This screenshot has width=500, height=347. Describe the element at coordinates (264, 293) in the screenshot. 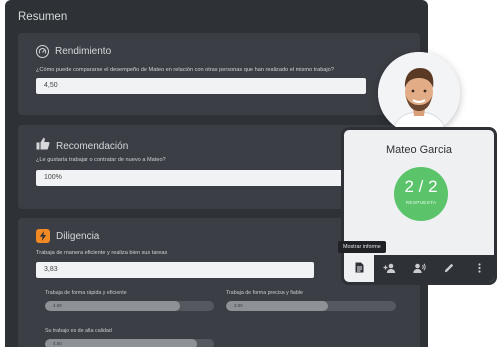

I see `subitem-label: Trabaja de forma precisa y fiable` at that location.